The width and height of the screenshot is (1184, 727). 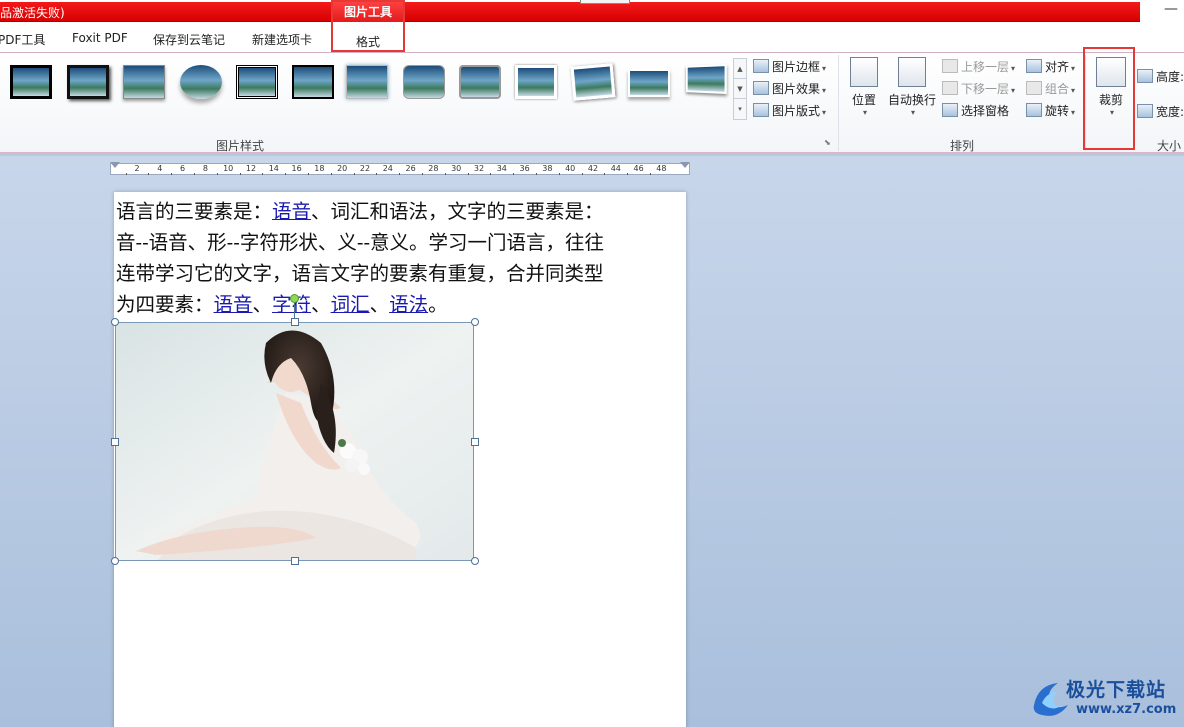 What do you see at coordinates (160, 168) in the screenshot?
I see `ruler-tick-label: 4` at bounding box center [160, 168].